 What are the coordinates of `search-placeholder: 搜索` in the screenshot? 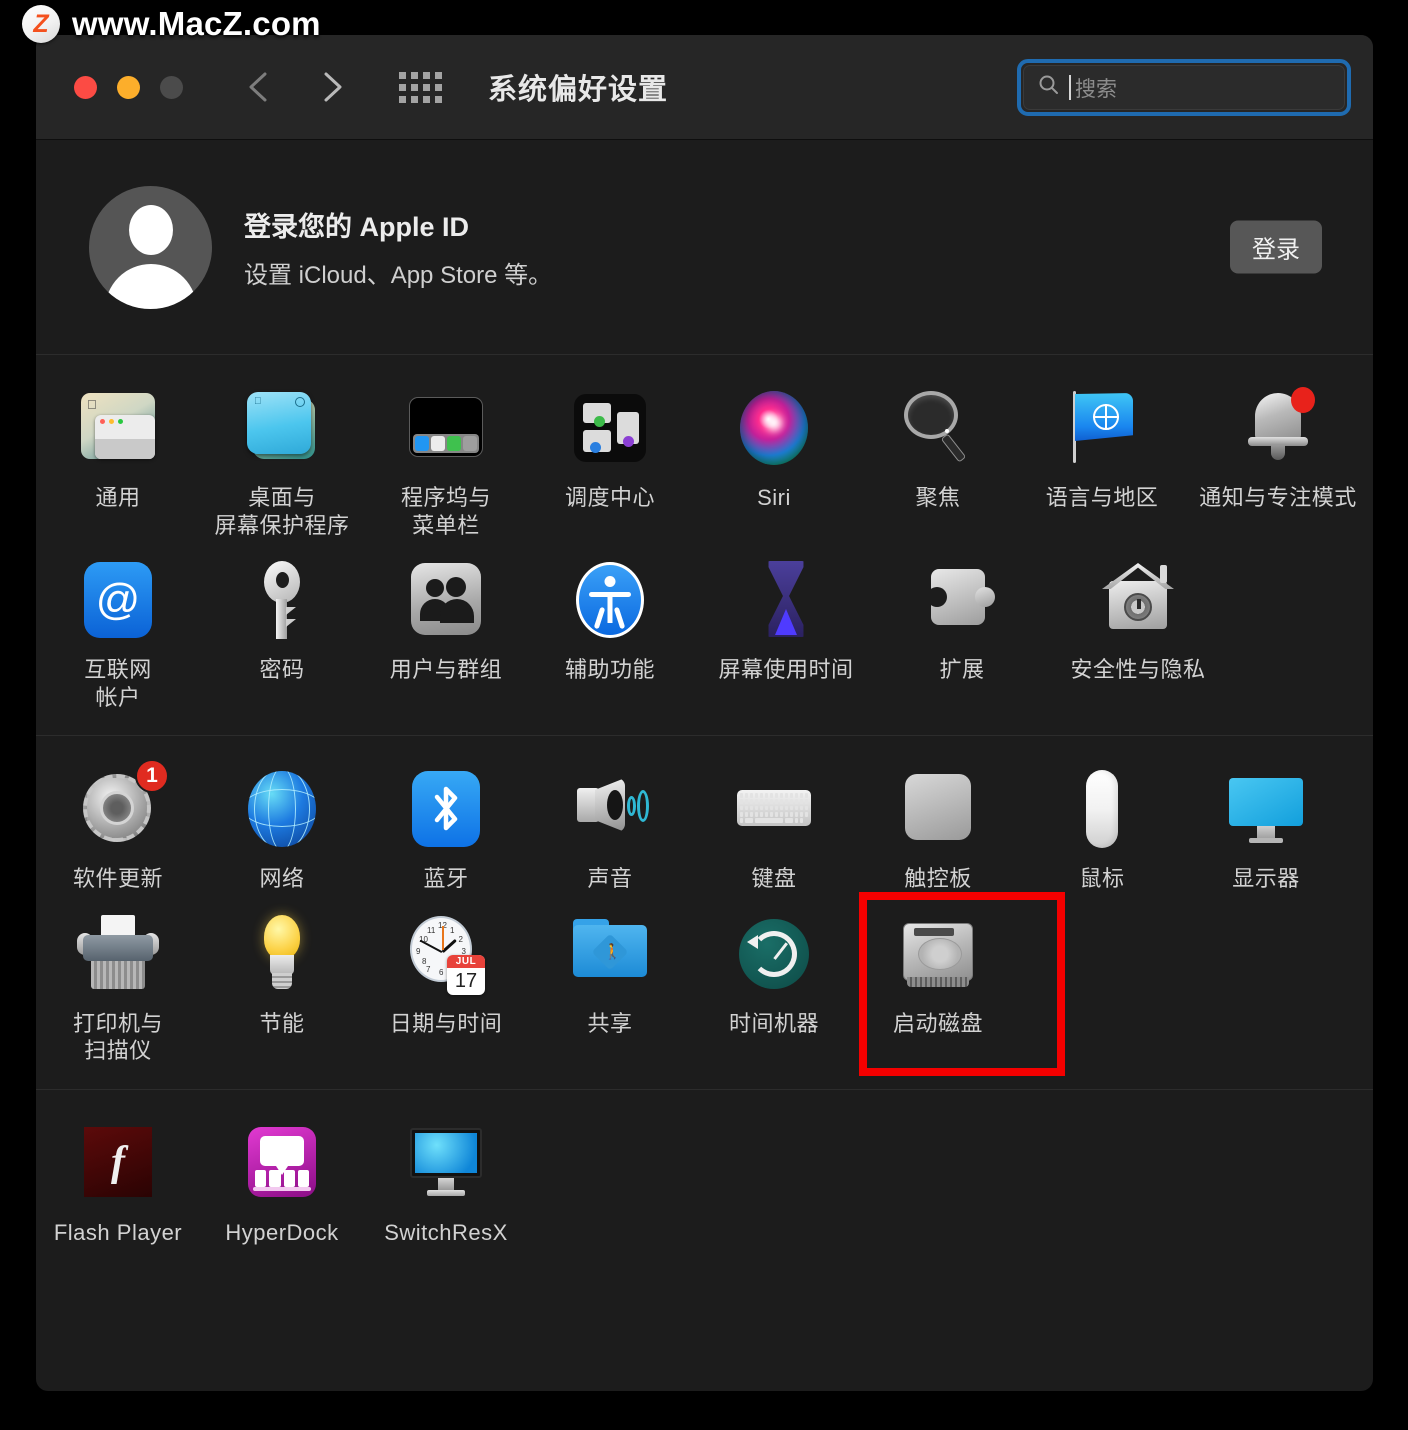 It's located at (1096, 89).